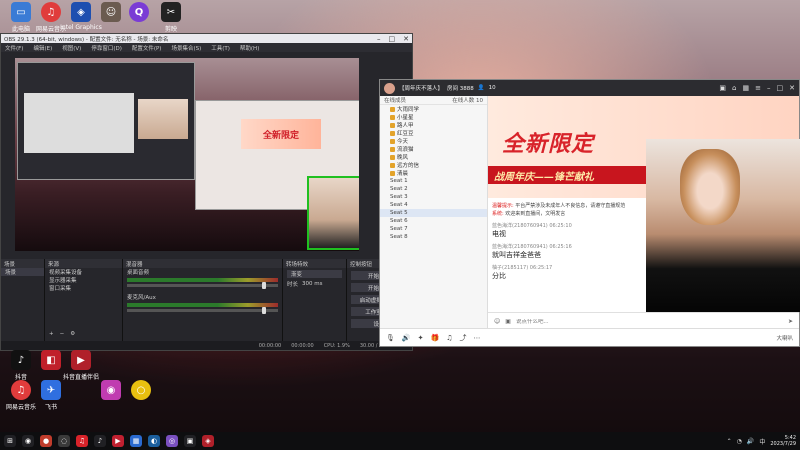 The width and height of the screenshot is (800, 450). What do you see at coordinates (433, 181) in the screenshot?
I see `seat-group: Seat 1` at bounding box center [433, 181].